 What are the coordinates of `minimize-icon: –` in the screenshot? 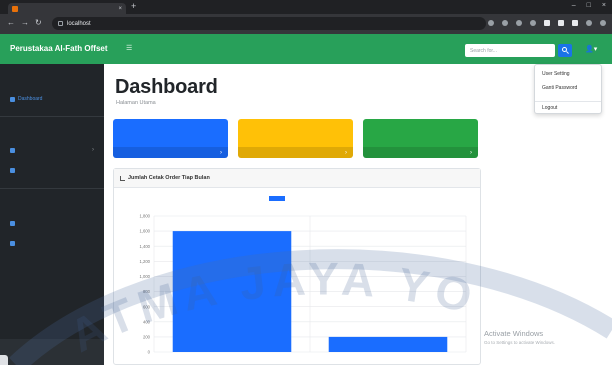 It's located at (574, 6).